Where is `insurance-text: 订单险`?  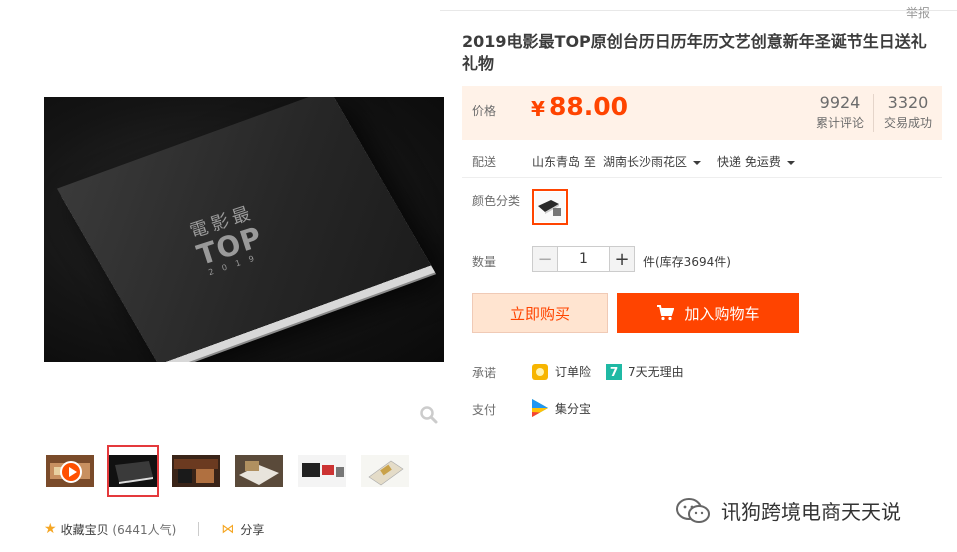 insurance-text: 订单险 is located at coordinates (573, 372).